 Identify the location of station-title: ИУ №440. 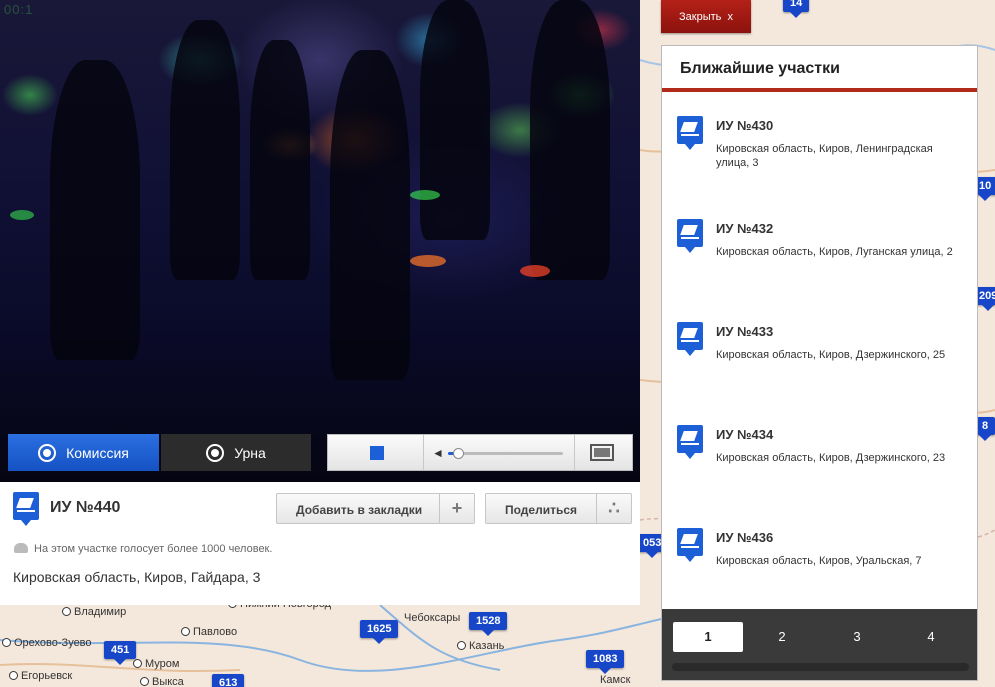
(85, 507).